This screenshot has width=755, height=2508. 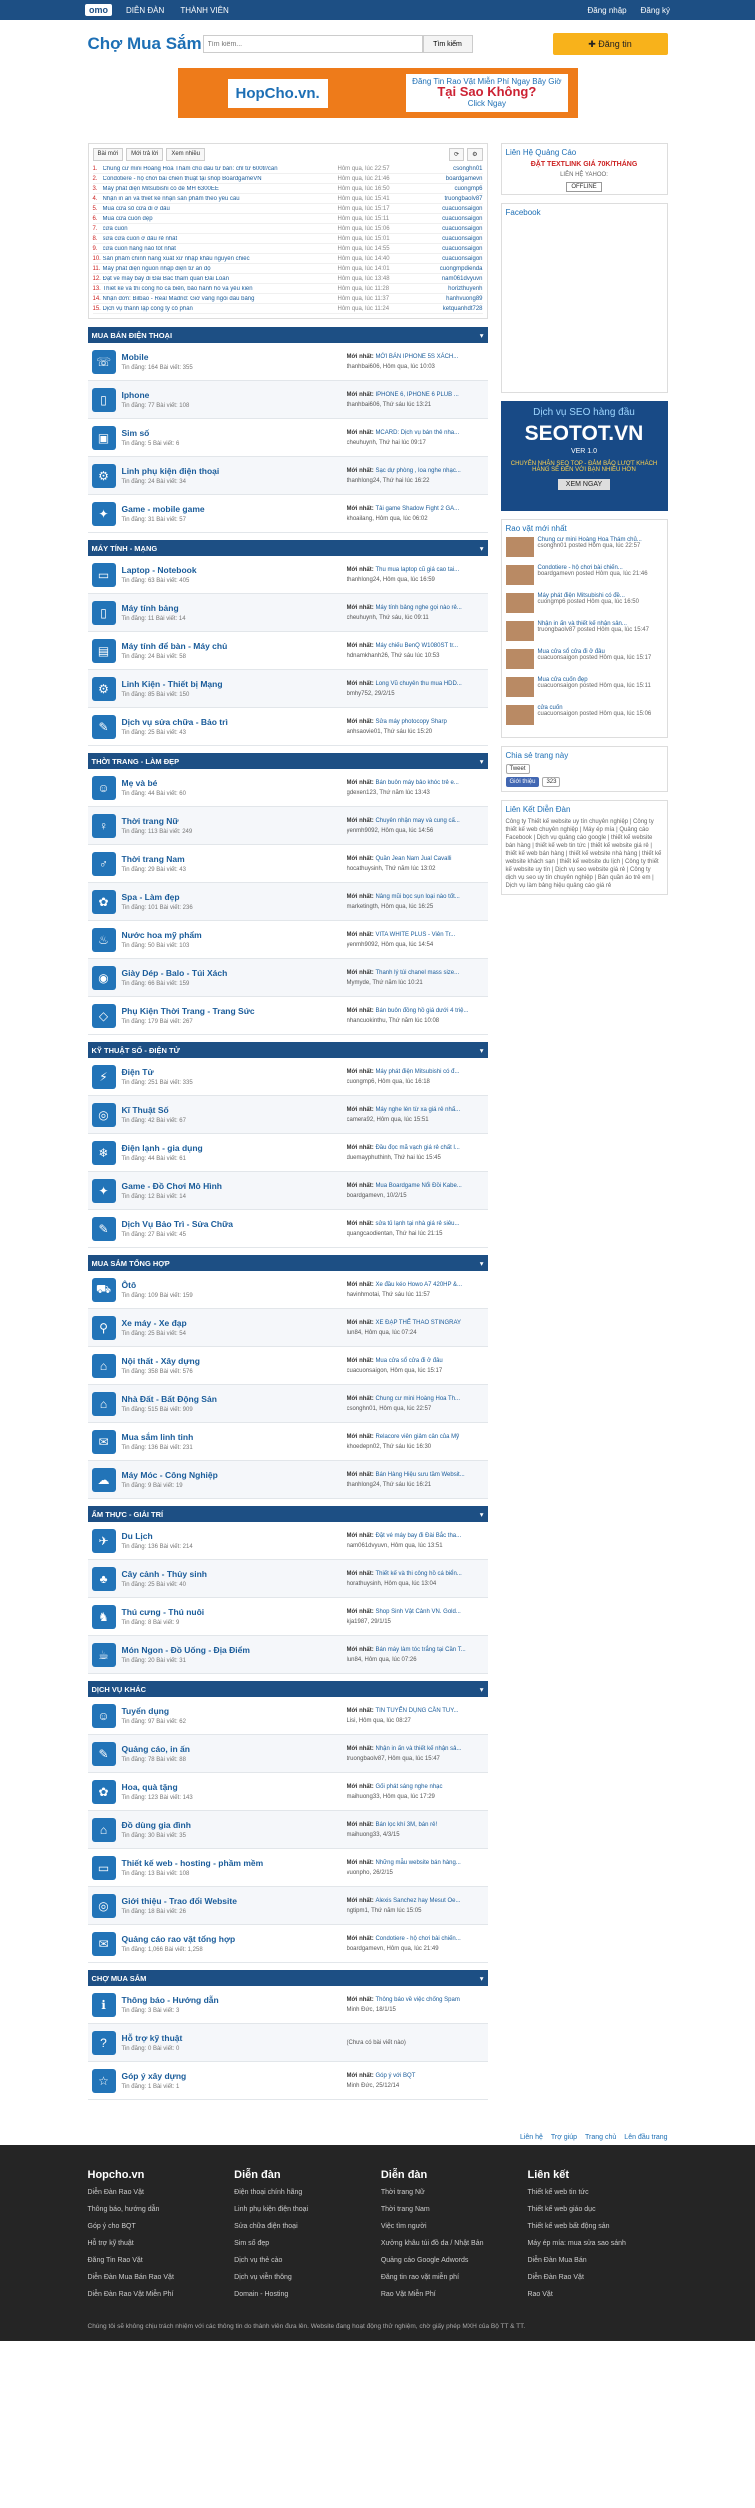 What do you see at coordinates (234, 357) in the screenshot?
I see `forum-name: Mobile` at bounding box center [234, 357].